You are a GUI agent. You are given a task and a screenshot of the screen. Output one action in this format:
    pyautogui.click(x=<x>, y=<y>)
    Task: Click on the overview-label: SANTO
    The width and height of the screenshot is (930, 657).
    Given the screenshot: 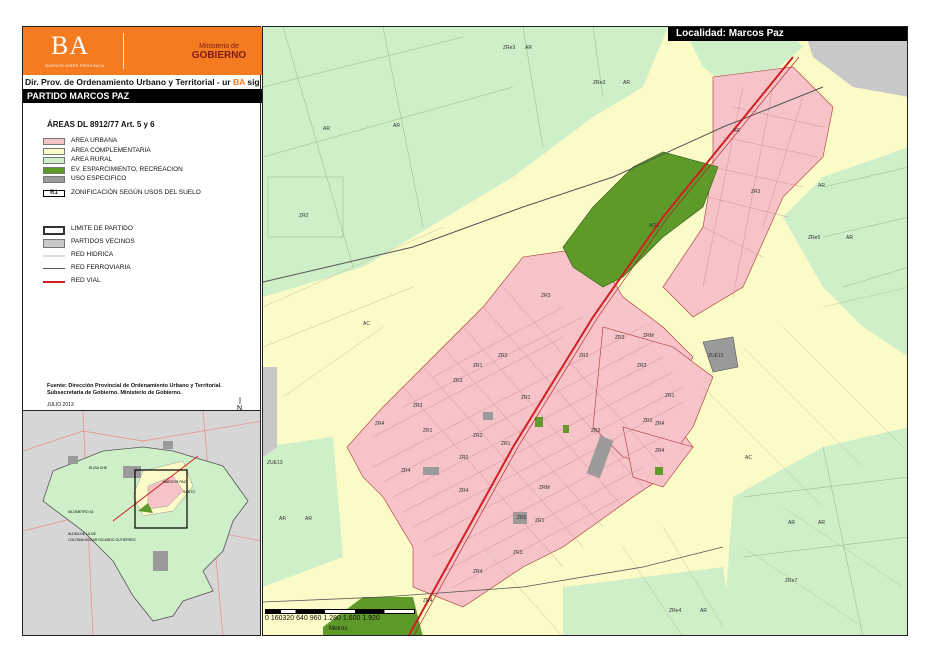 What is the action you would take?
    pyautogui.click(x=189, y=492)
    